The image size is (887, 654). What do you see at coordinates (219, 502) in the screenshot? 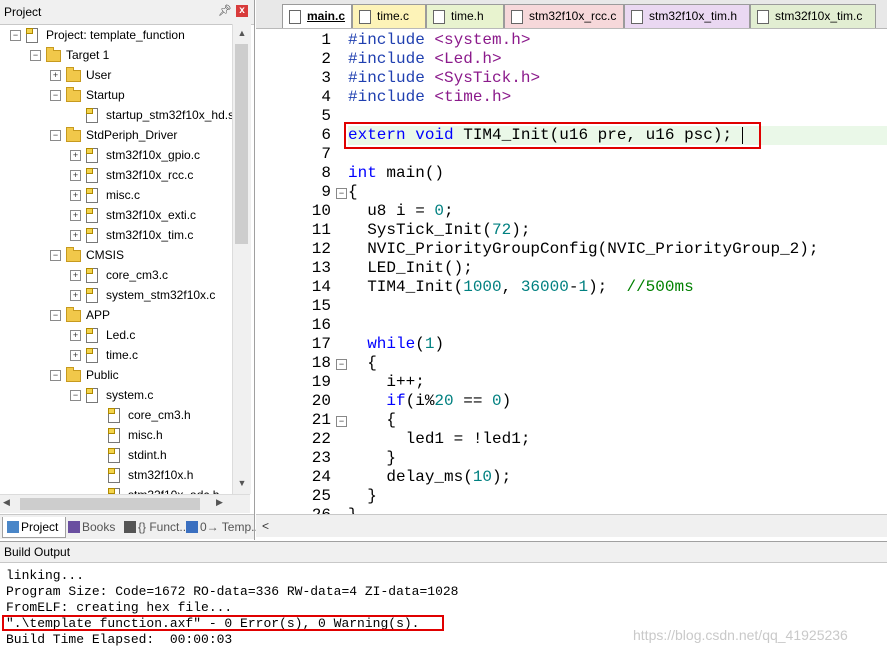
I see `scroll-right-icon: ▶` at bounding box center [219, 502].